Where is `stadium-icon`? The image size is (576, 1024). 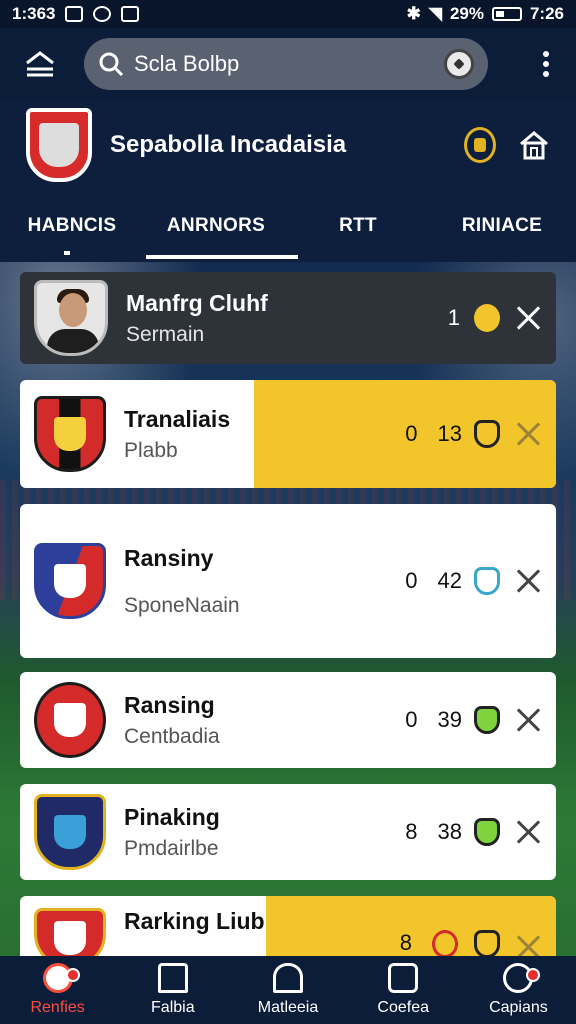
stadium-icon is located at coordinates (288, 978).